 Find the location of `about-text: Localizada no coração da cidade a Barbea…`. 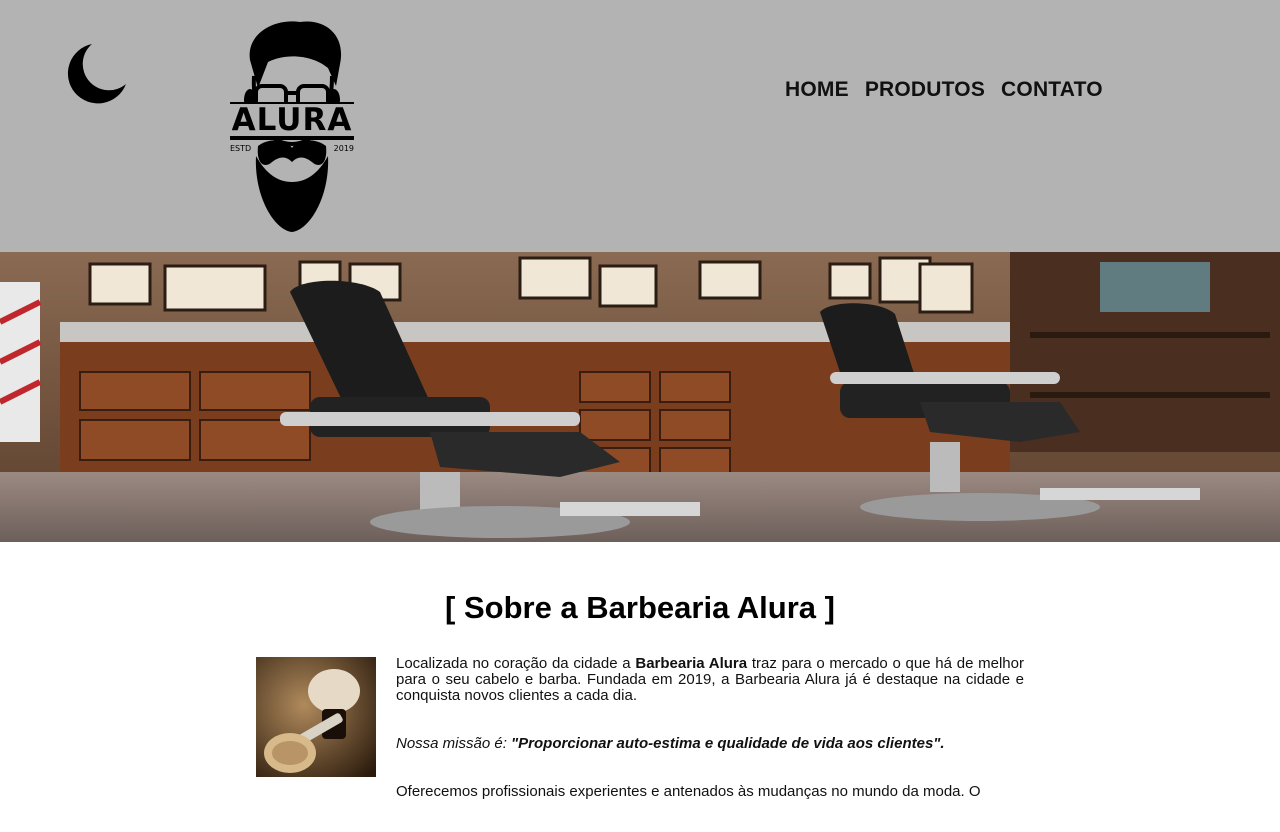

about-text: Localizada no coração da cidade a Barbea… is located at coordinates (710, 744).